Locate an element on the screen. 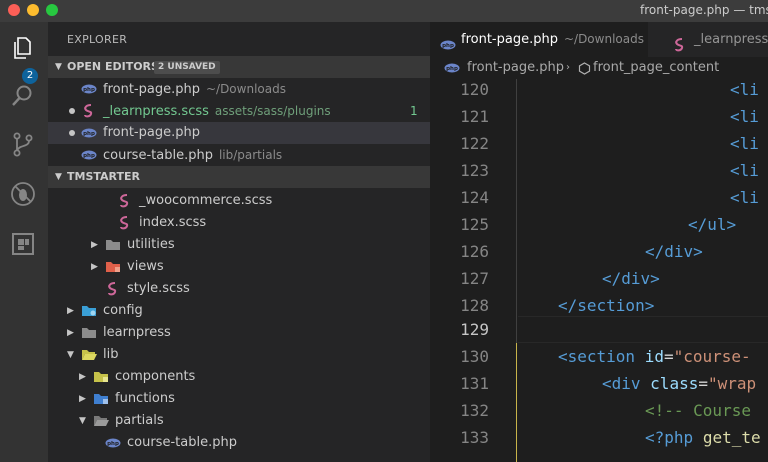 Image resolution: width=768 pixels, height=462 pixels. activity-bar: 2 is located at coordinates (24, 242).